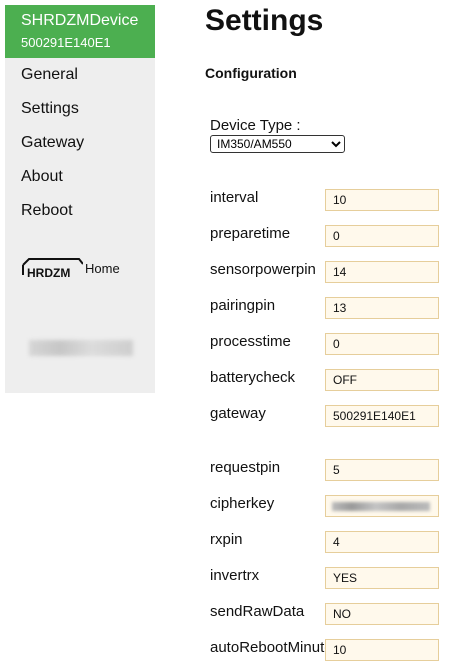 This screenshot has width=467, height=669. I want to click on input-preparetime: 0, so click(382, 236).